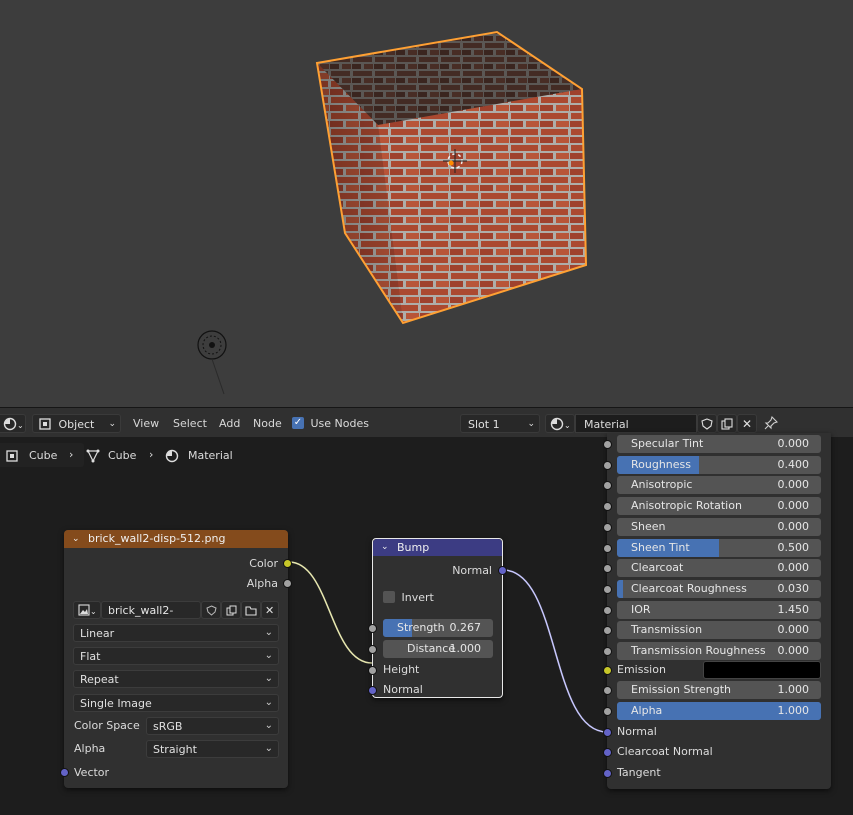  I want to click on strength-slider: Strength 0.267, so click(438, 628).